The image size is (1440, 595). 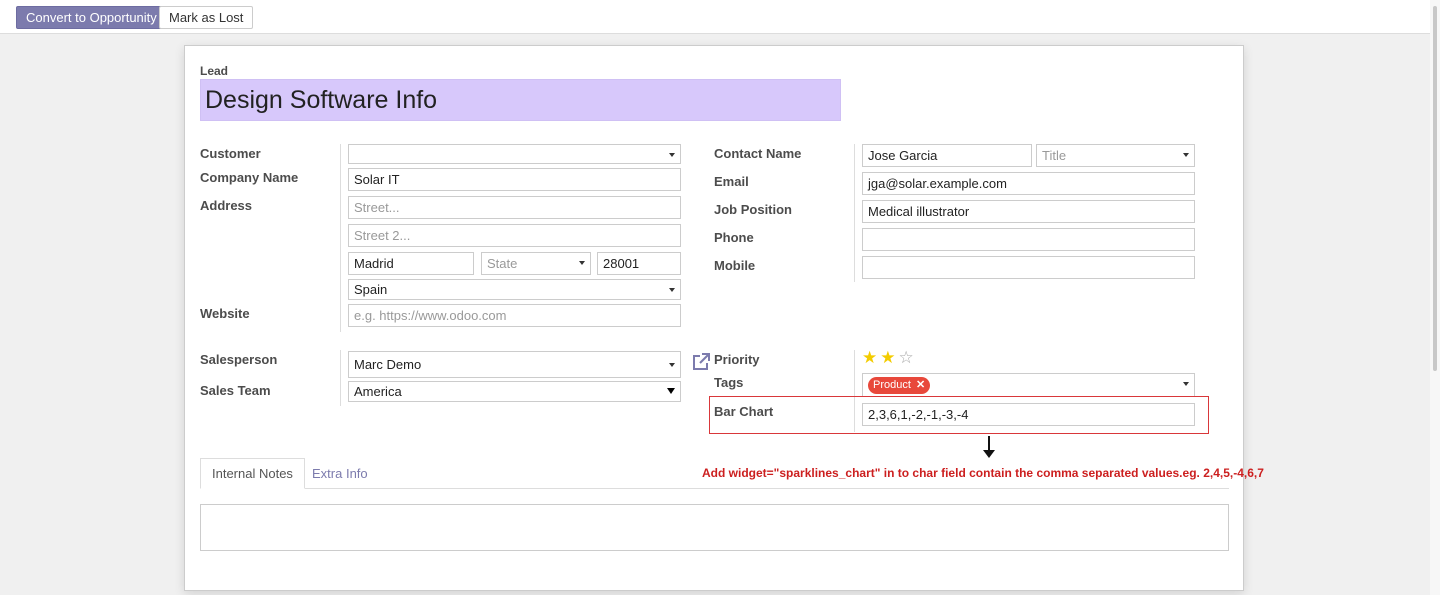 I want to click on mark-as-lost-button: Mark as Lost, so click(x=206, y=17).